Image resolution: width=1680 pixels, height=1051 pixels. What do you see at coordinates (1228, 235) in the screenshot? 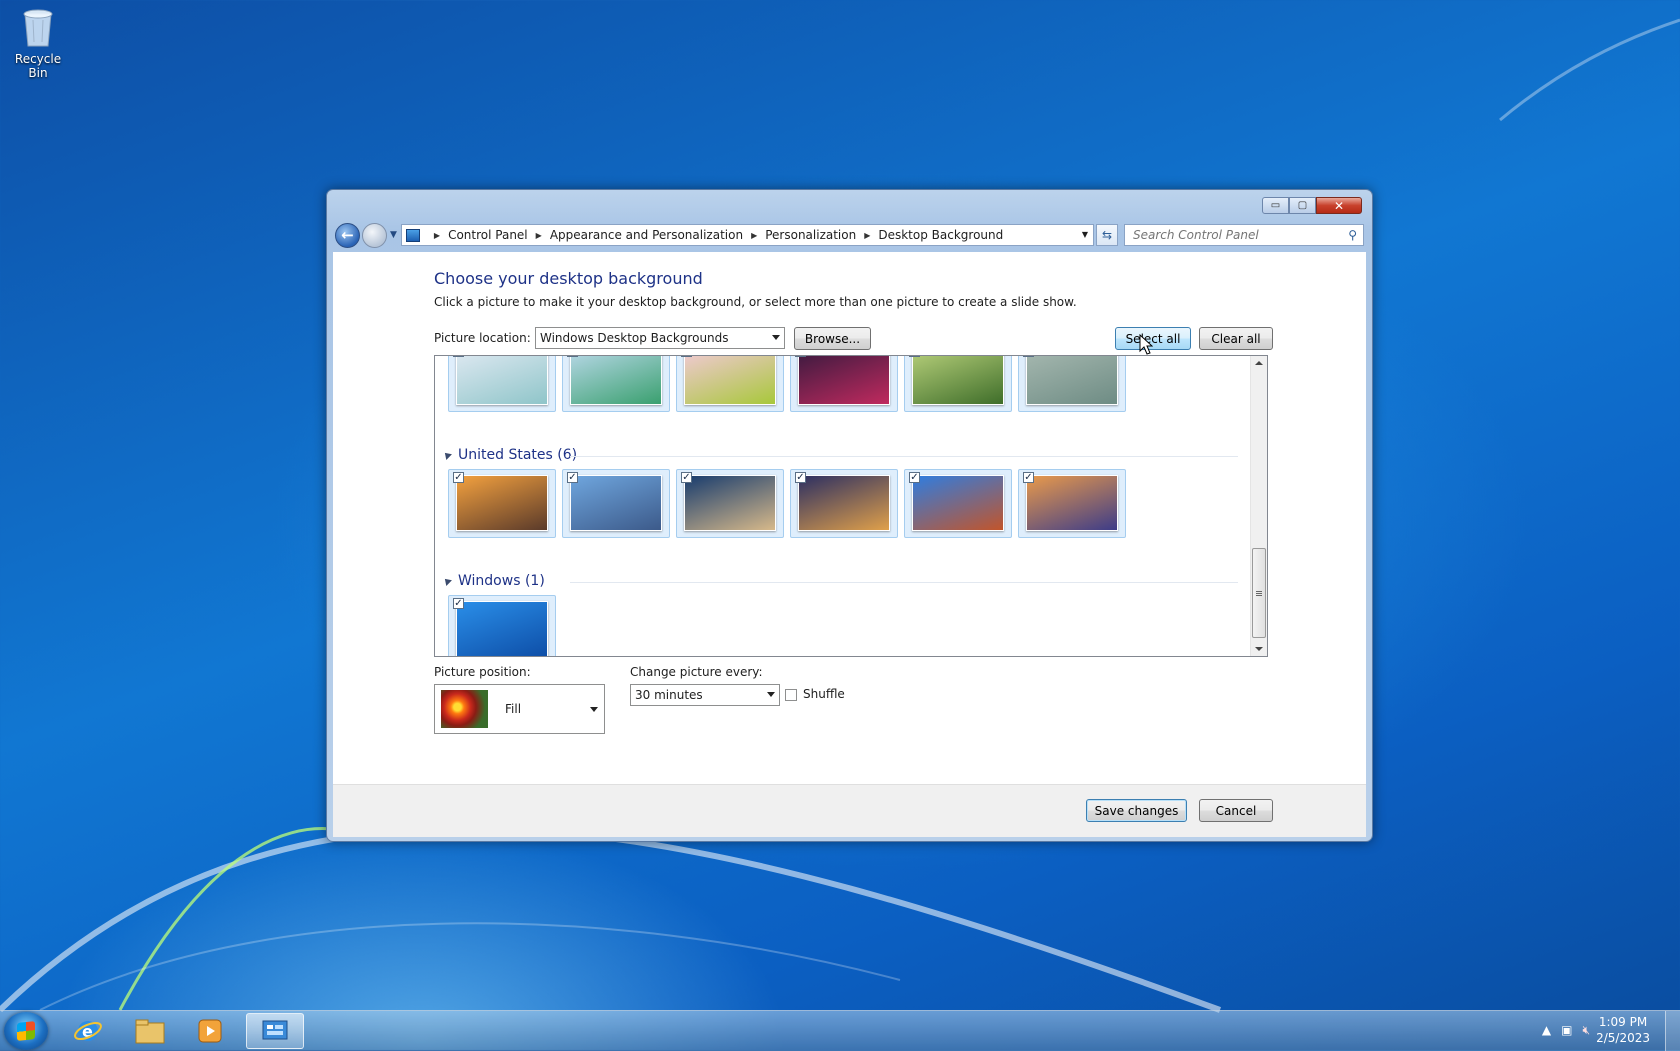
I see `search-input` at bounding box center [1228, 235].